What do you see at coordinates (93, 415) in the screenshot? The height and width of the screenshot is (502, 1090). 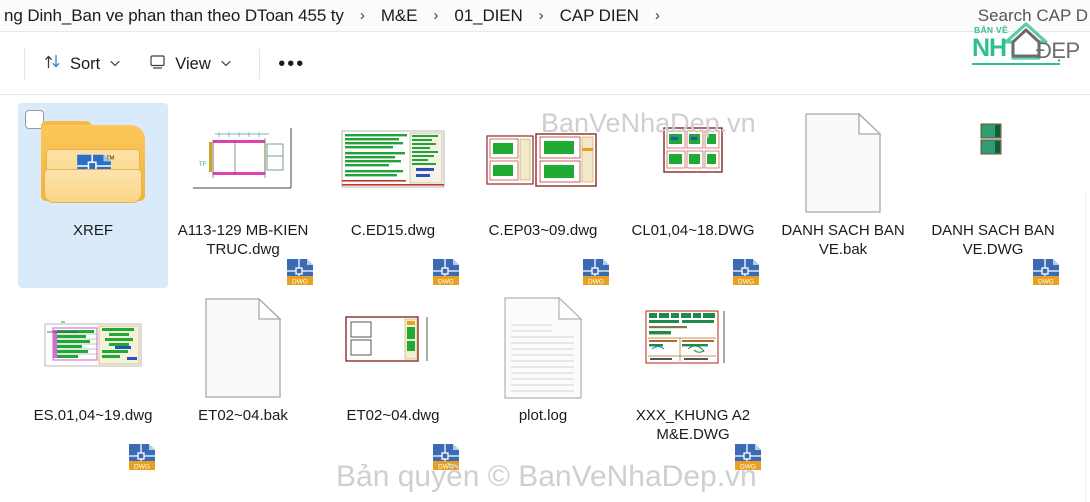 I see `file-name: ES.01,04~19.dwg` at bounding box center [93, 415].